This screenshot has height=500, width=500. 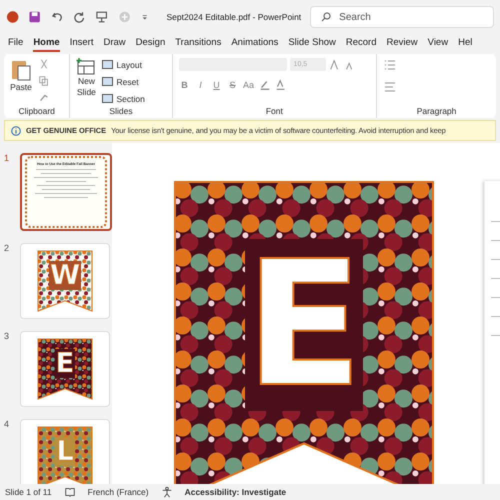 What do you see at coordinates (102, 17) in the screenshot?
I see `presentation-icon` at bounding box center [102, 17].